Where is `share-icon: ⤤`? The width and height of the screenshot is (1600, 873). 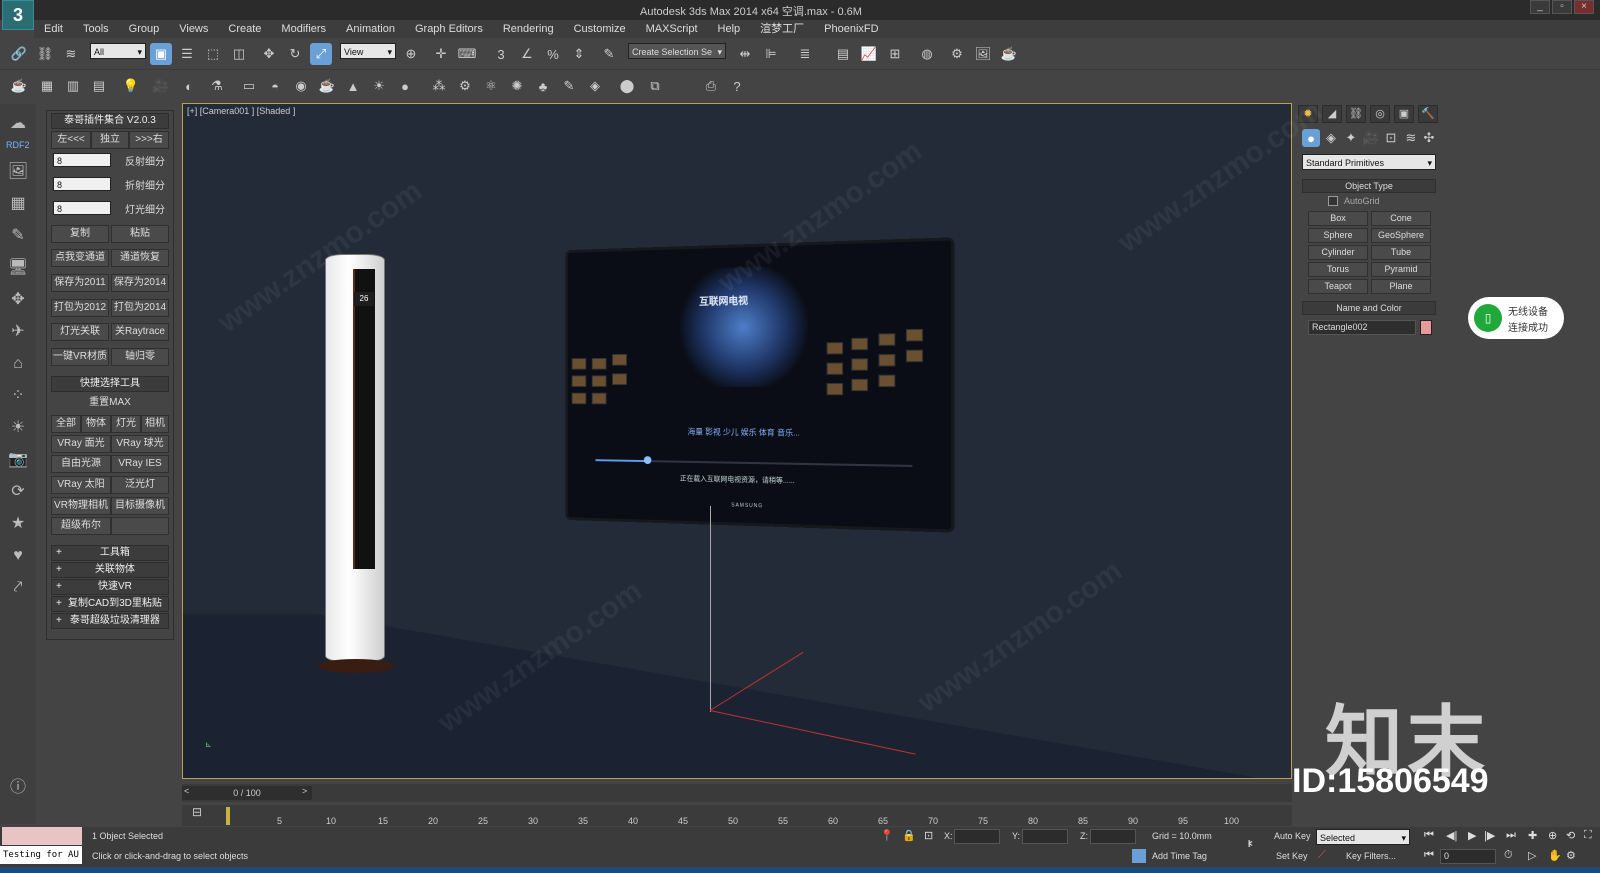
share-icon: ⤤ is located at coordinates (18, 588).